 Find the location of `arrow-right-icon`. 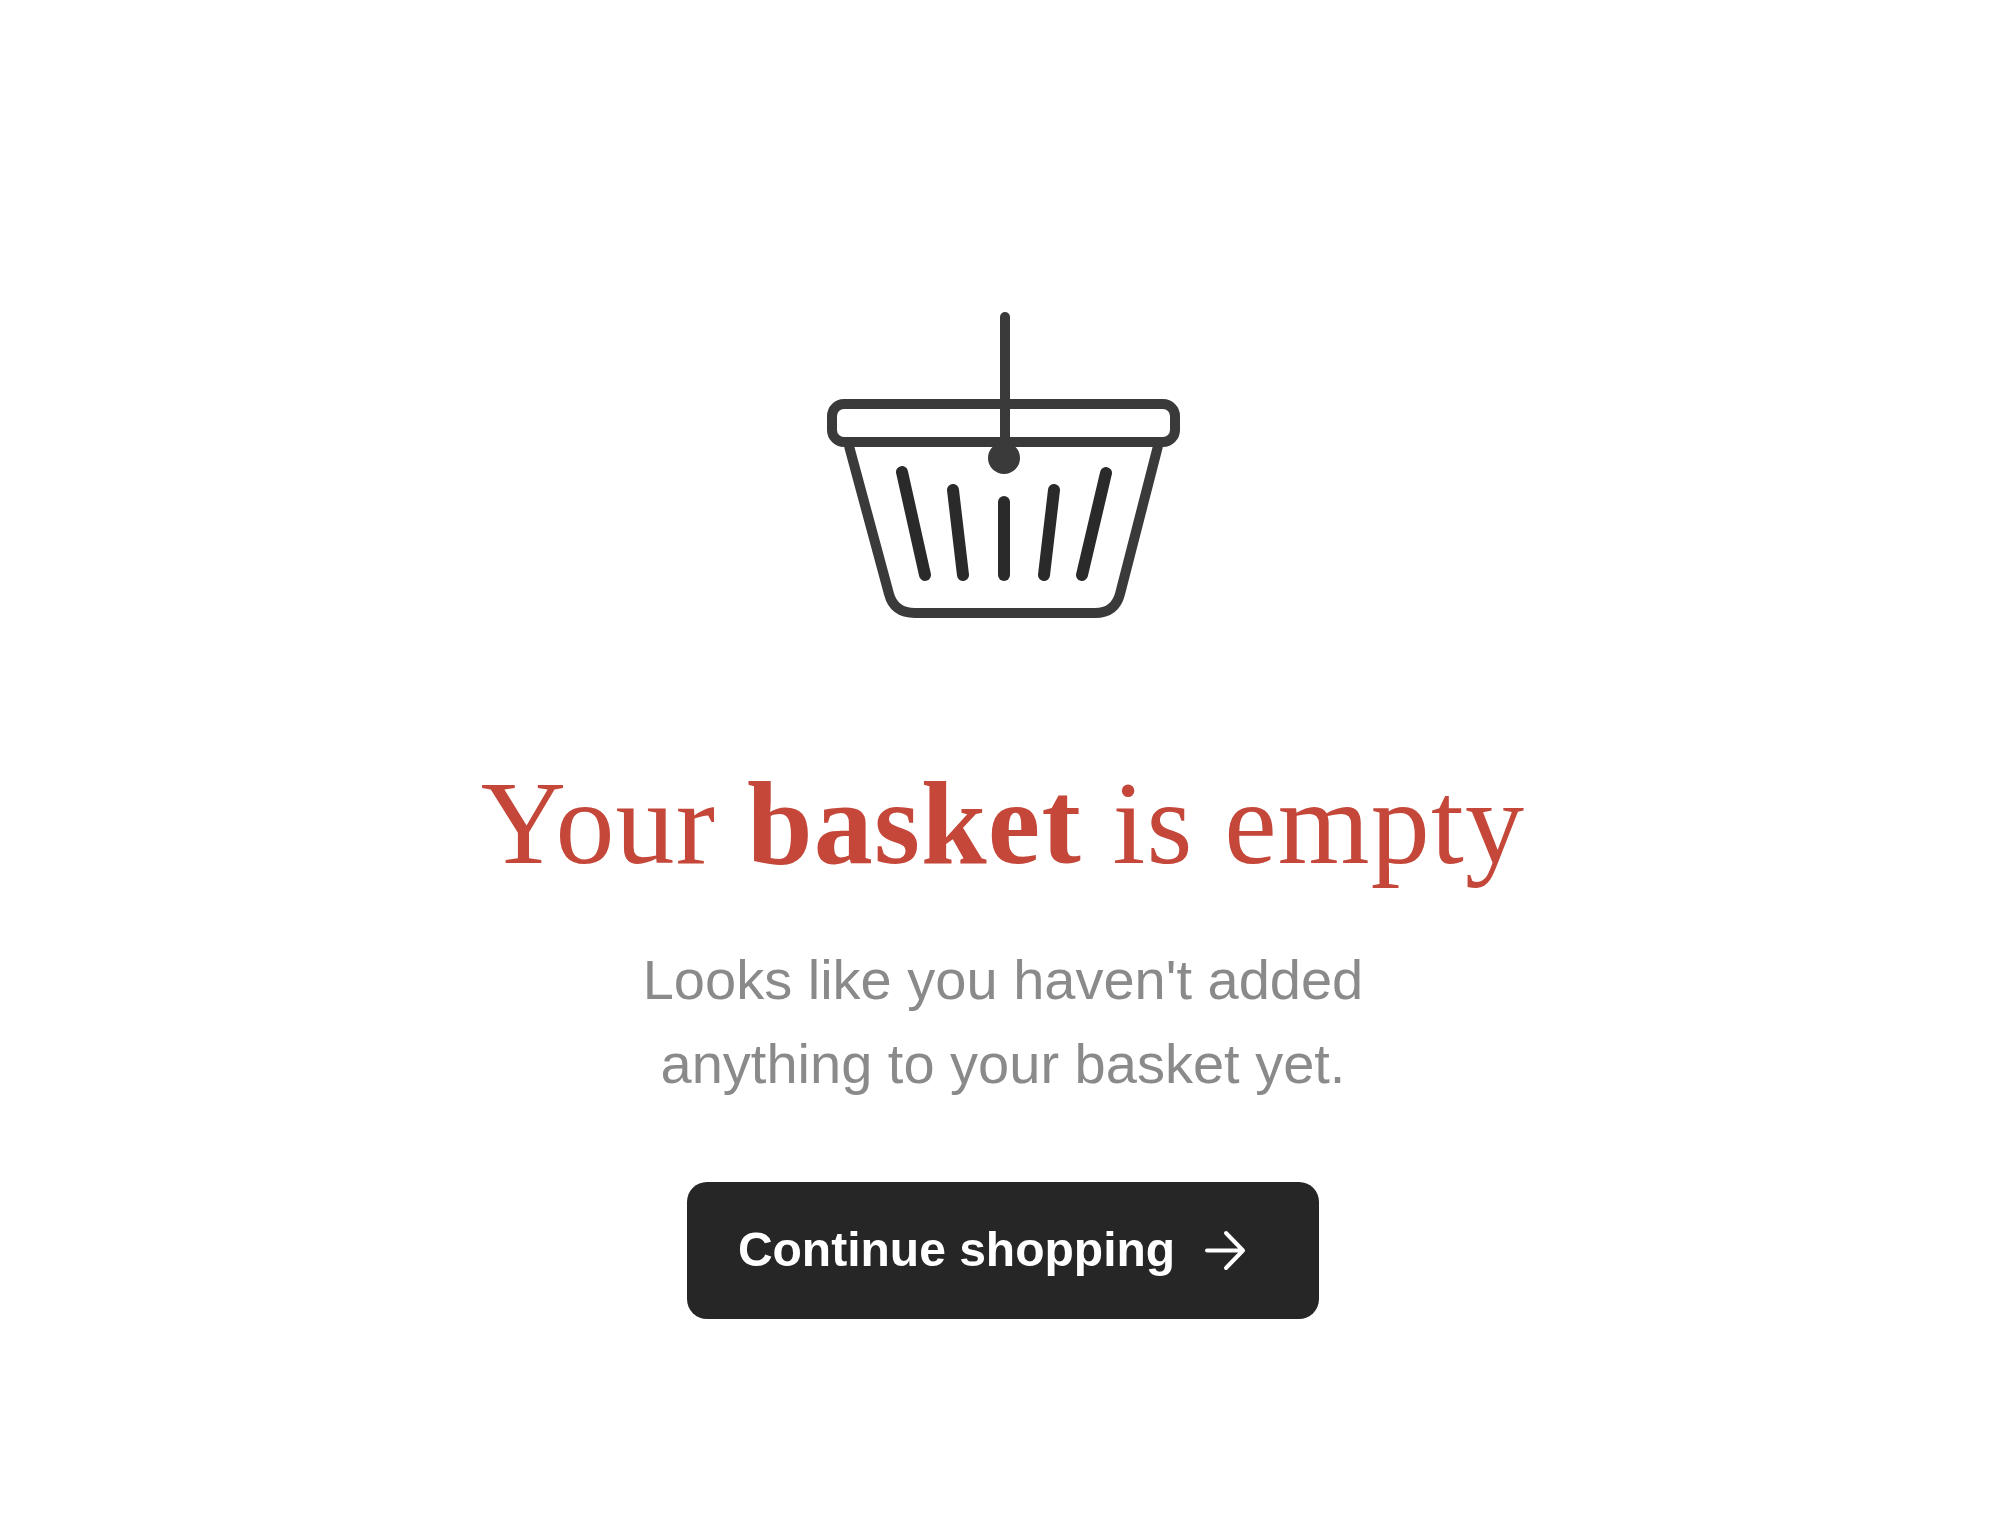

arrow-right-icon is located at coordinates (1226, 1250).